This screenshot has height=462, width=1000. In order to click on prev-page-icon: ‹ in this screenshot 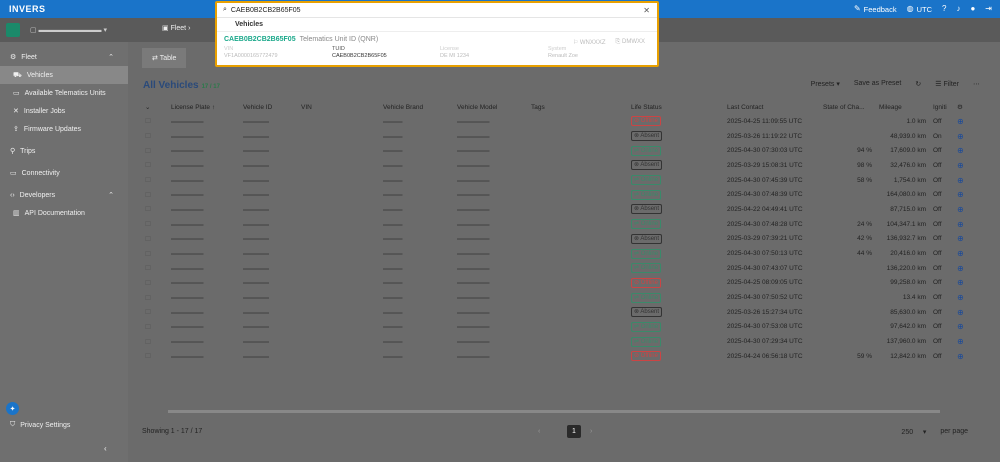, I will do `click(539, 431)`.